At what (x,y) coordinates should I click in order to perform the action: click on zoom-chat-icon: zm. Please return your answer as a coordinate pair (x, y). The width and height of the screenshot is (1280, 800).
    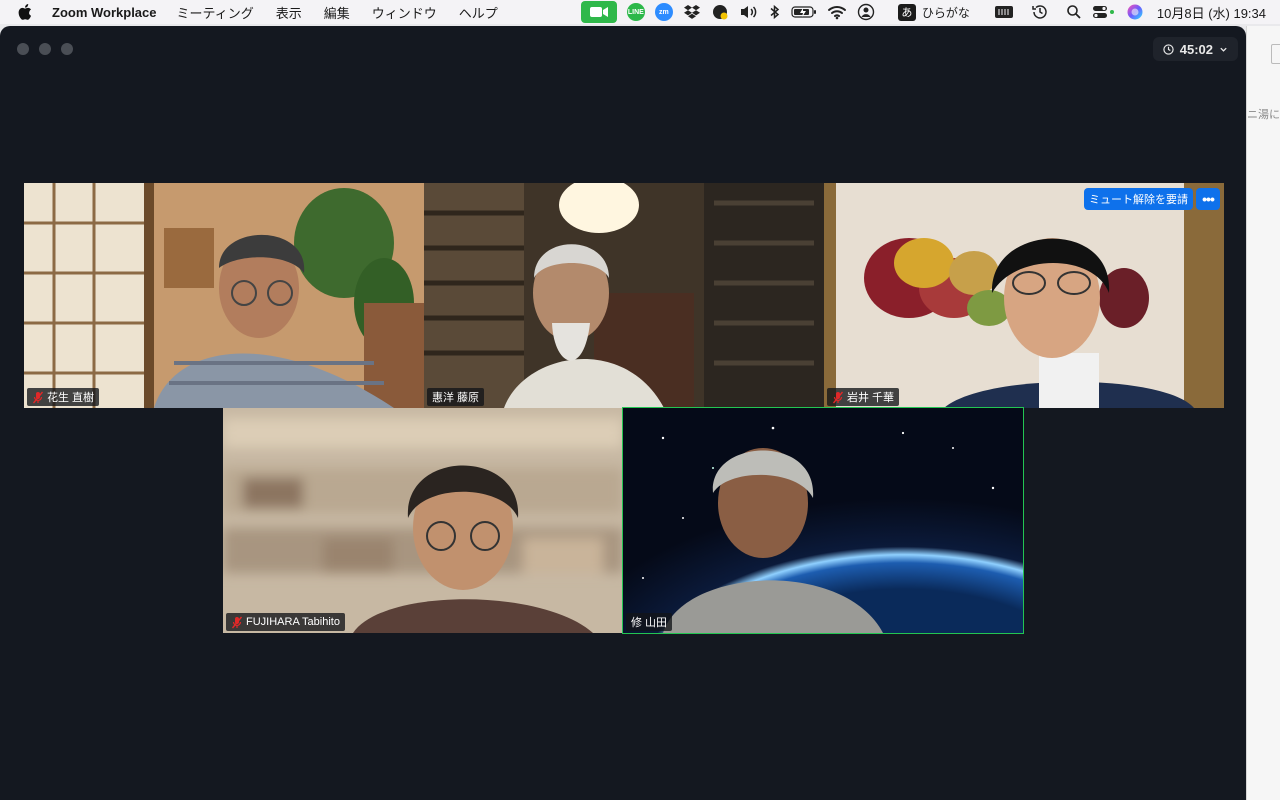
    Looking at the image, I should click on (663, 12).